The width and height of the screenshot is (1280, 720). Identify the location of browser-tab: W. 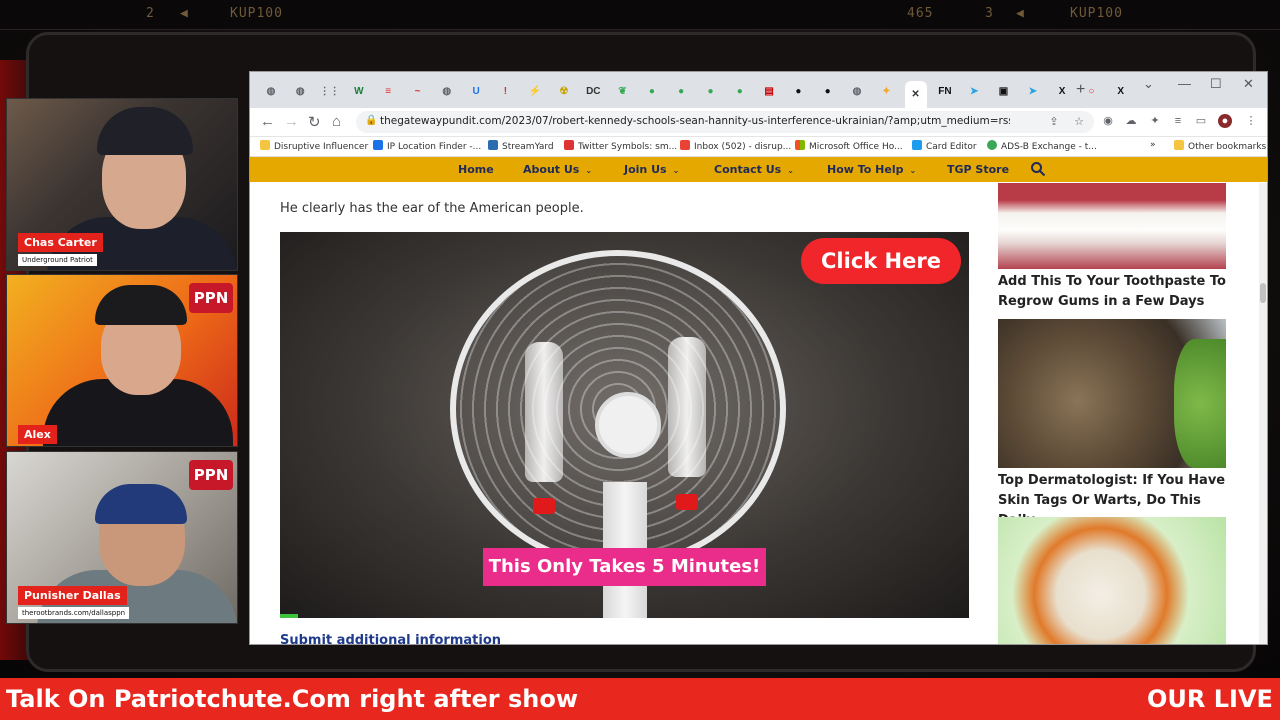
(359, 91).